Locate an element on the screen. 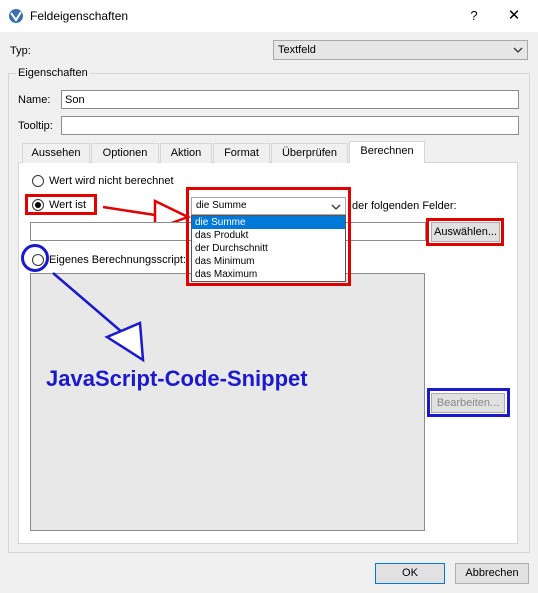 This screenshot has width=538, height=593. close-button: ✕ is located at coordinates (514, 16).